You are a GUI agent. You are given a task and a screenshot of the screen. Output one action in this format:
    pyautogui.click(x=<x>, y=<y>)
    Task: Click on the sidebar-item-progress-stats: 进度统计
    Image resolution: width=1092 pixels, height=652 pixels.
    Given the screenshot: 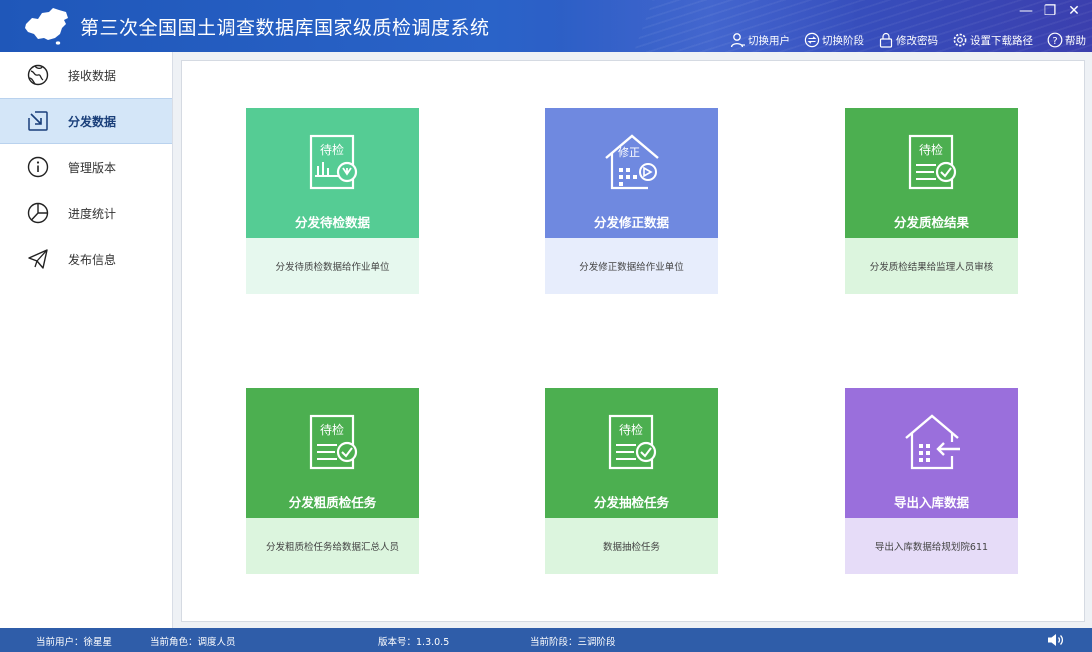 What is the action you would take?
    pyautogui.click(x=86, y=213)
    